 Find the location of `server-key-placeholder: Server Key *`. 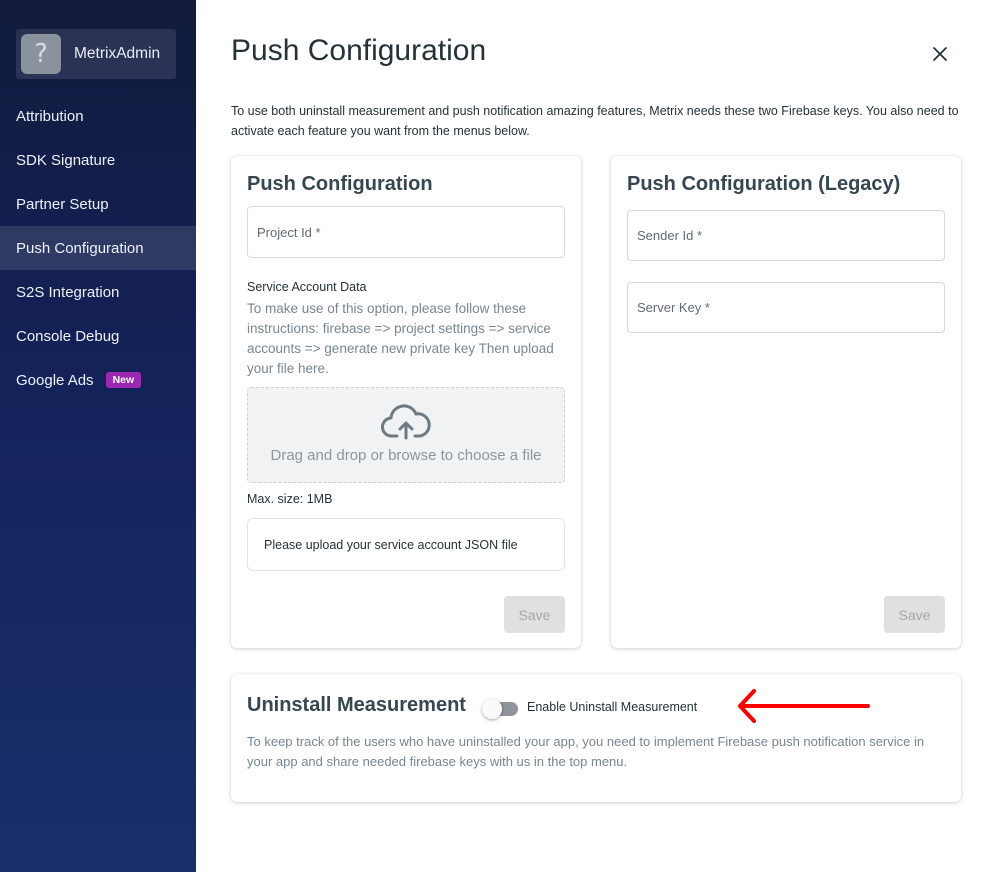

server-key-placeholder: Server Key * is located at coordinates (673, 307).